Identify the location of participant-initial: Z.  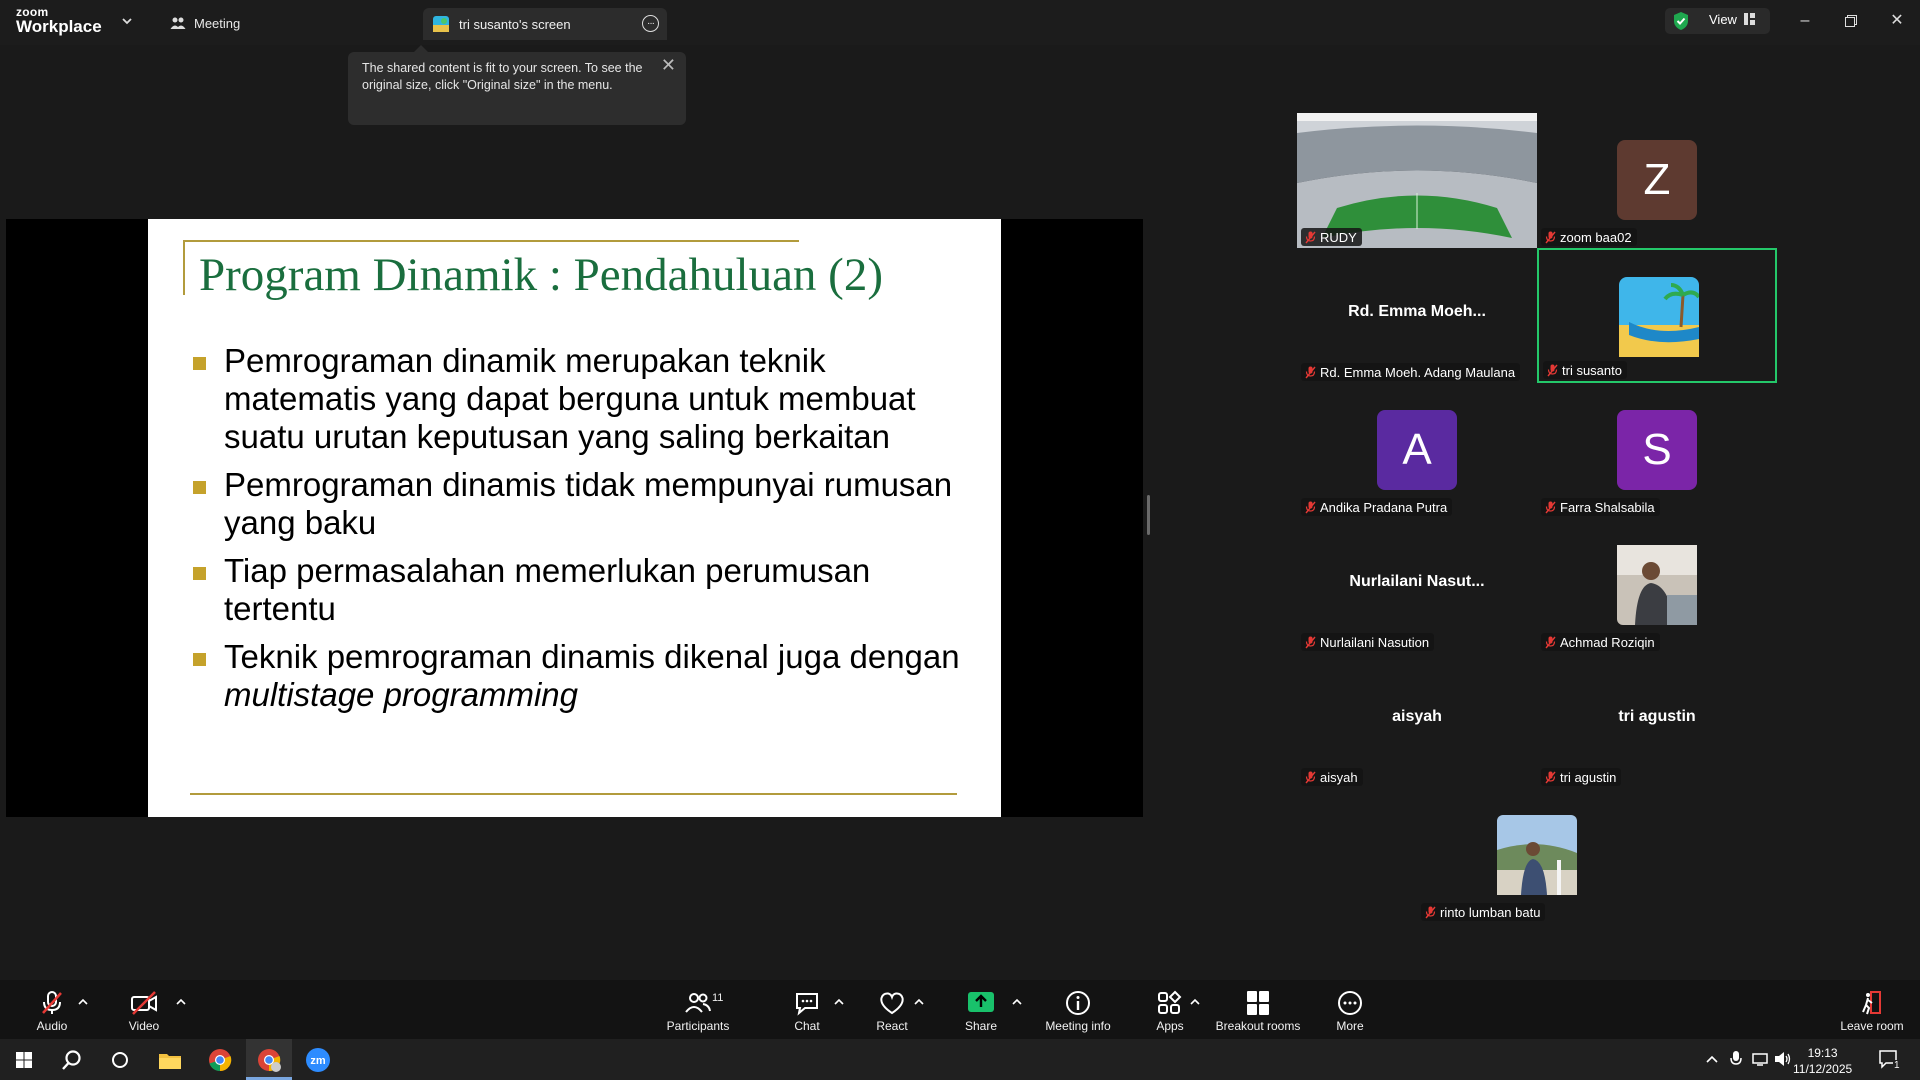
(1657, 179).